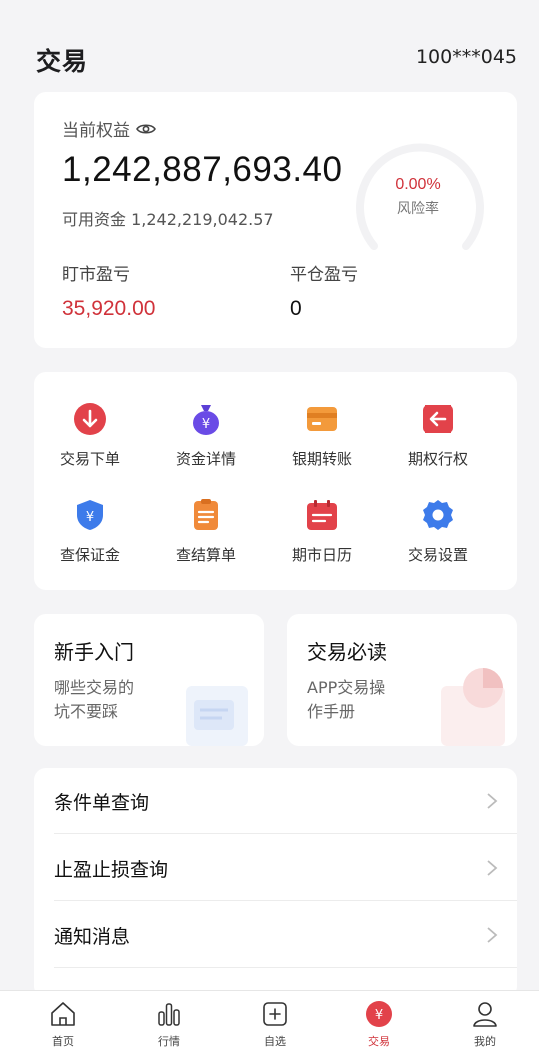 Image resolution: width=539 pixels, height=1054 pixels. Describe the element at coordinates (109, 700) in the screenshot. I see `promo-subtitle: 哪些交易的 坑不要踩` at that location.